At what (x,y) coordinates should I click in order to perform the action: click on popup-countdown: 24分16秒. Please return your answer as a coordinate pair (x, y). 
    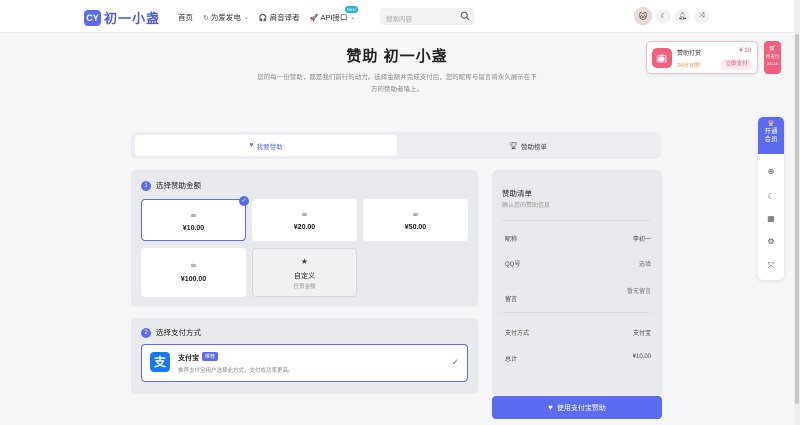
    Looking at the image, I should click on (689, 66).